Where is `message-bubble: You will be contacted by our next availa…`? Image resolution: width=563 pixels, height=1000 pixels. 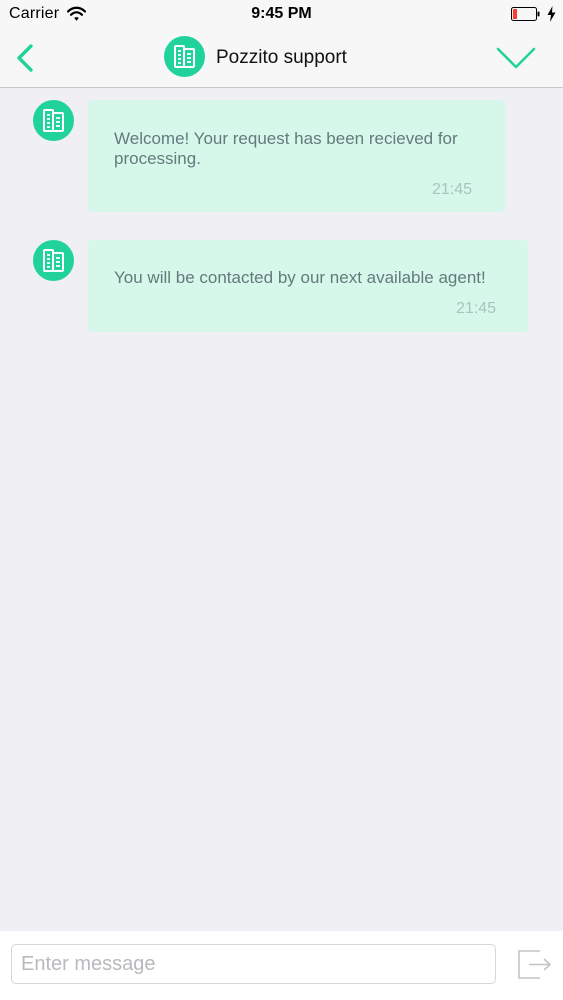 message-bubble: You will be contacted by our next availa… is located at coordinates (308, 286).